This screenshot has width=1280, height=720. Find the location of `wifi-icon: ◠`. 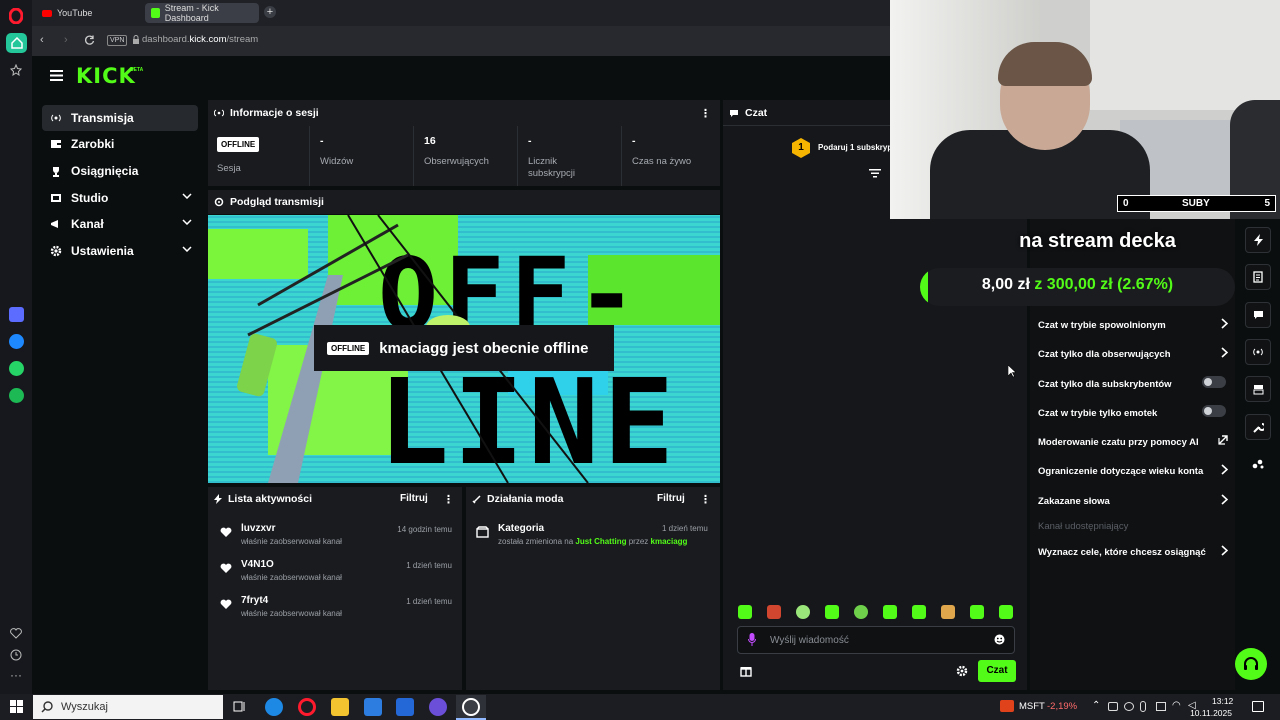

wifi-icon: ◠ is located at coordinates (1176, 705).